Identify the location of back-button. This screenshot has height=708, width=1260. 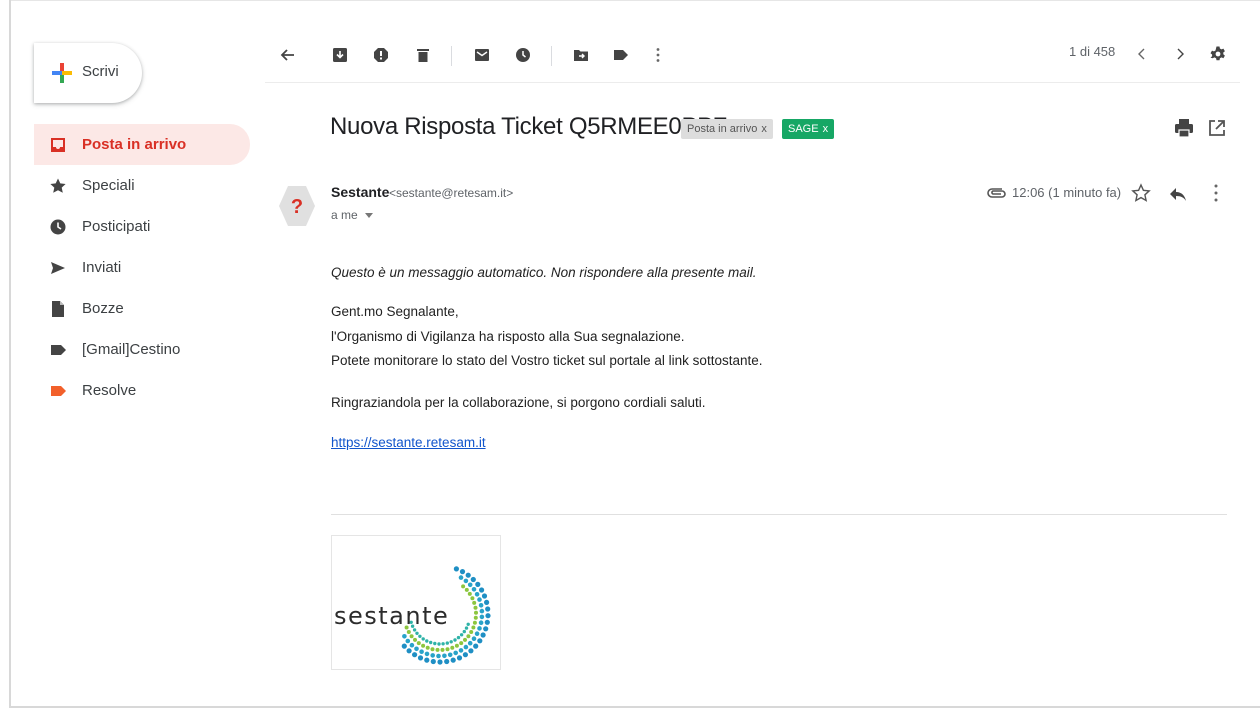
(287, 55).